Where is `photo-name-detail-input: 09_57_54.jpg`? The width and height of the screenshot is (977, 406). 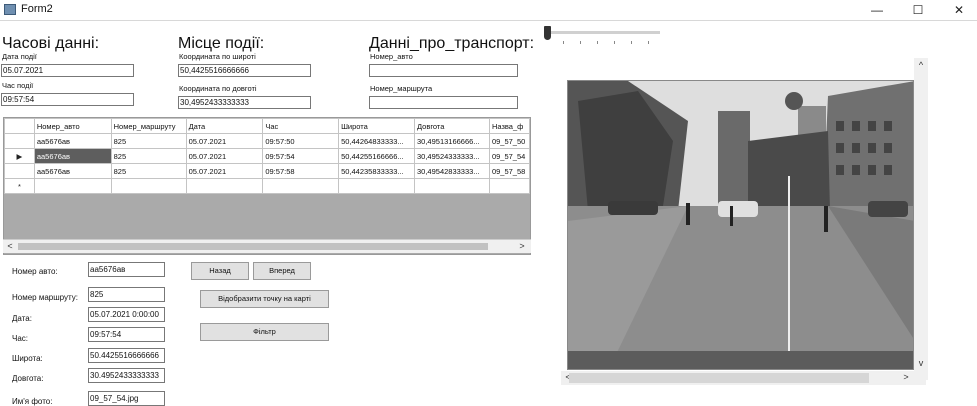
photo-name-detail-input: 09_57_54.jpg is located at coordinates (126, 398).